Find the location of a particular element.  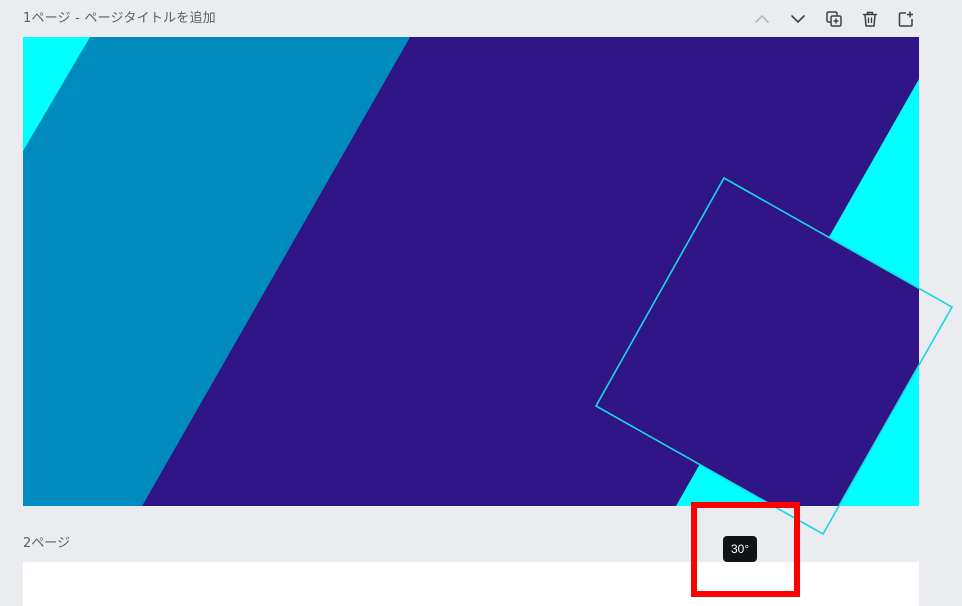

move-page-down-button is located at coordinates (798, 19).